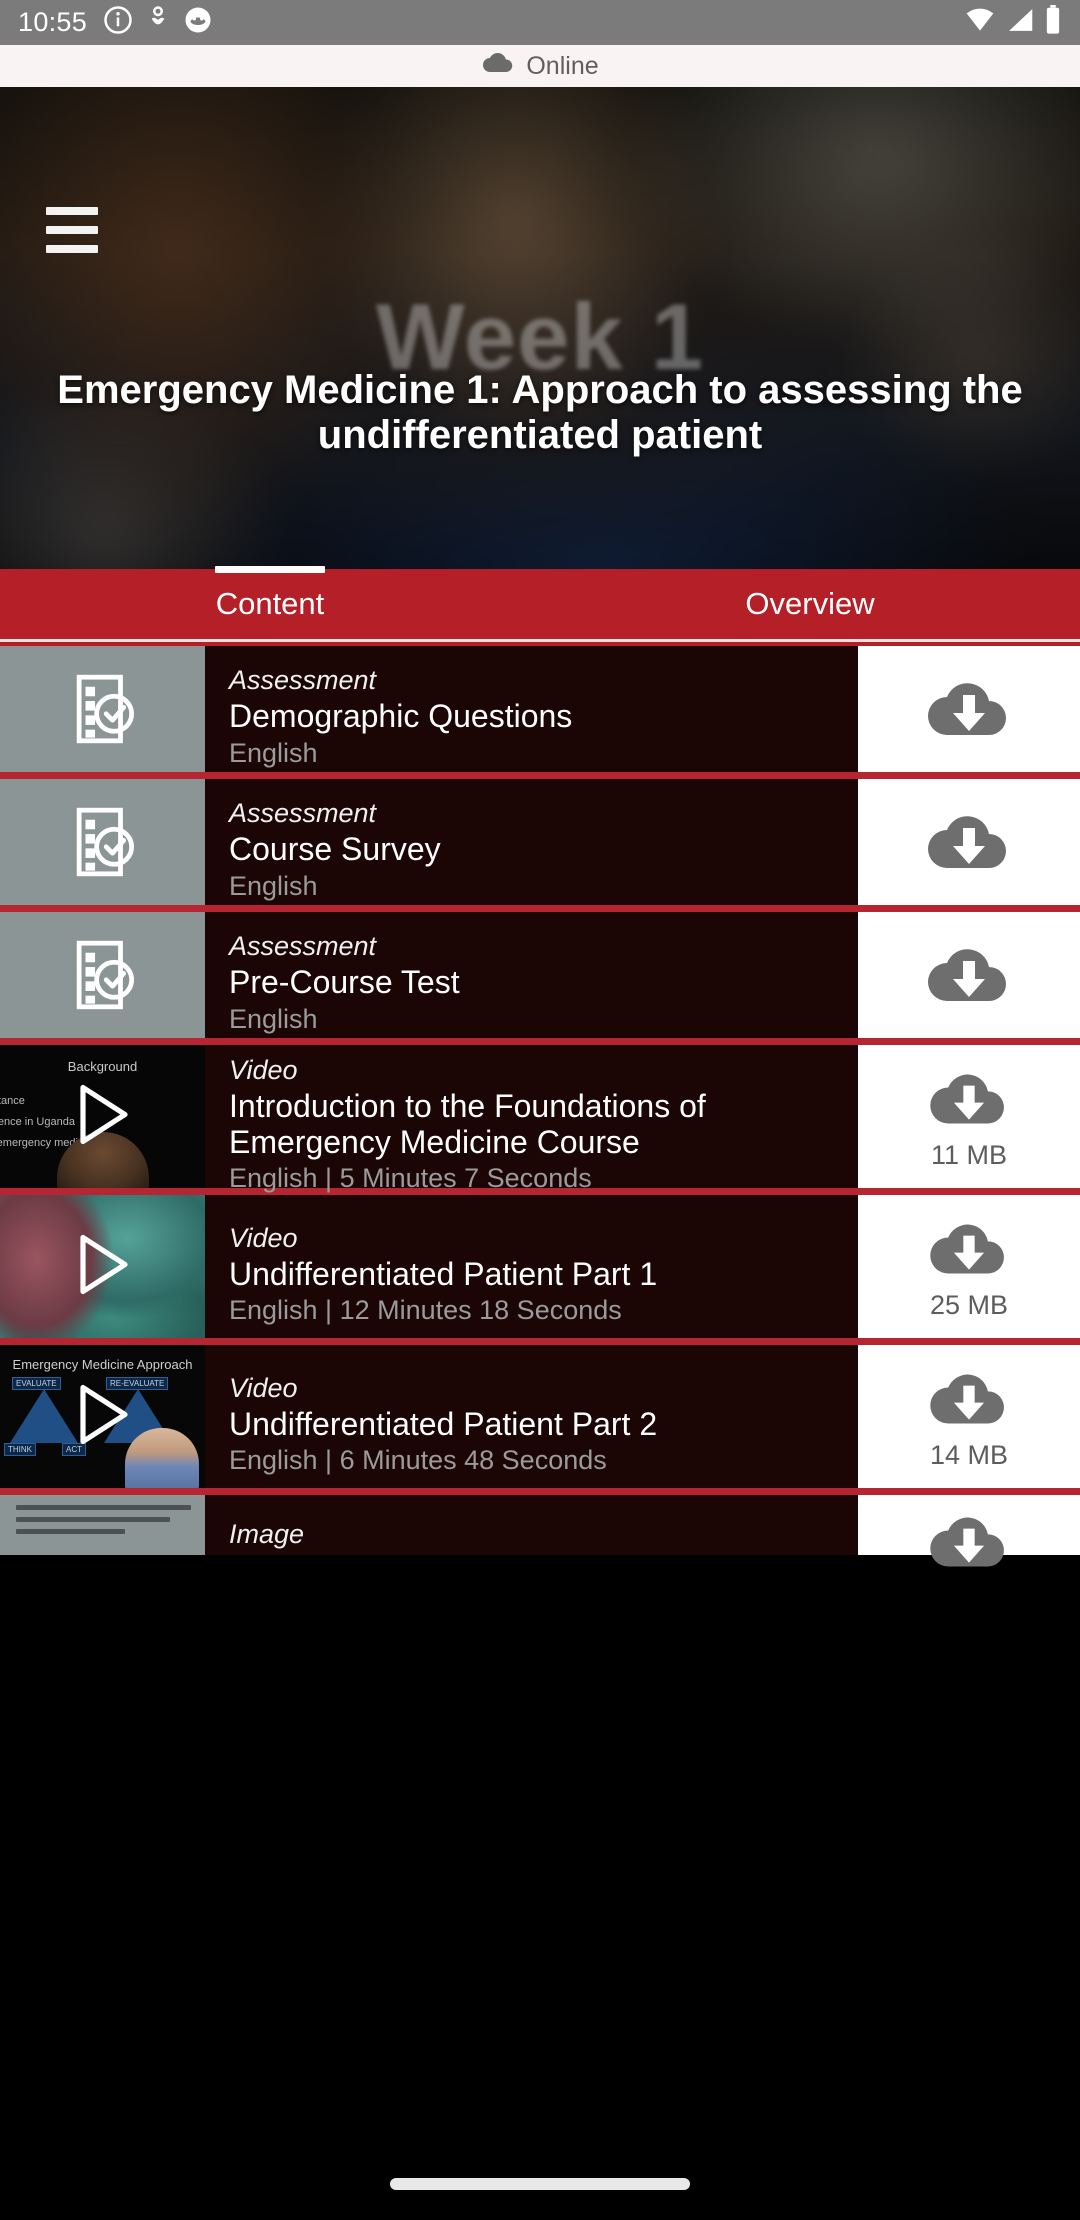 Image resolution: width=1080 pixels, height=2220 pixels. I want to click on item-kind: Image, so click(267, 1534).